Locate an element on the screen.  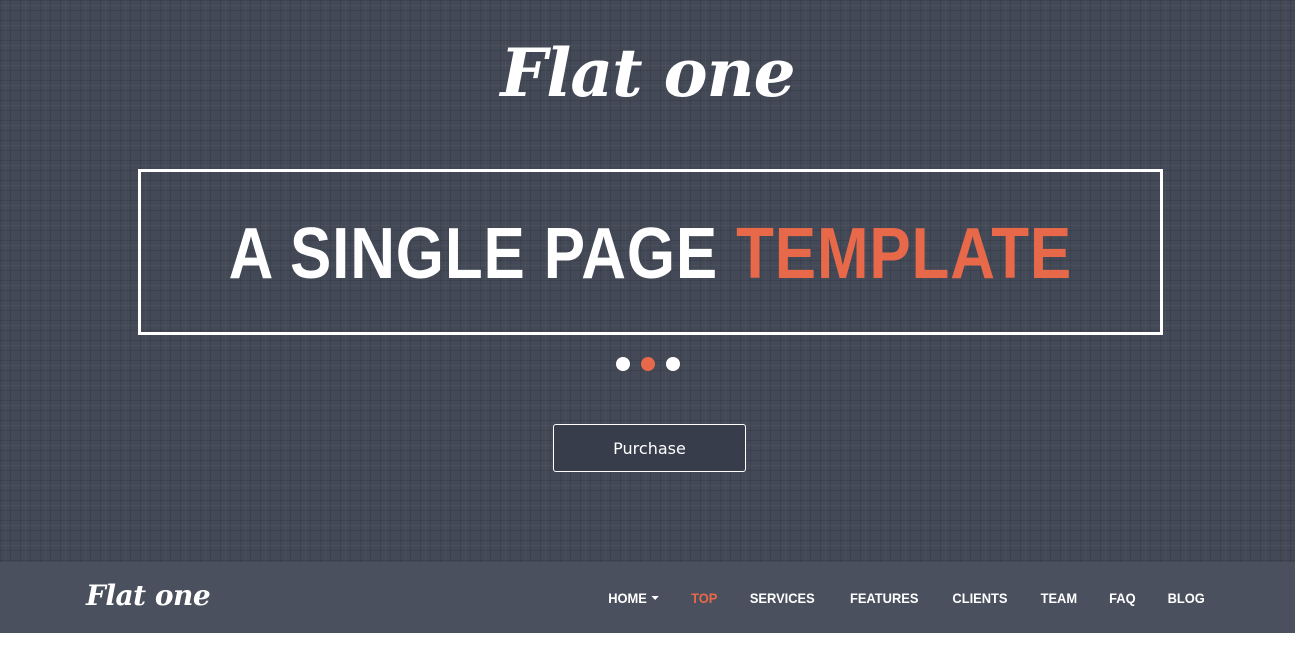
headline-accent: TEMPLATE is located at coordinates (904, 254).